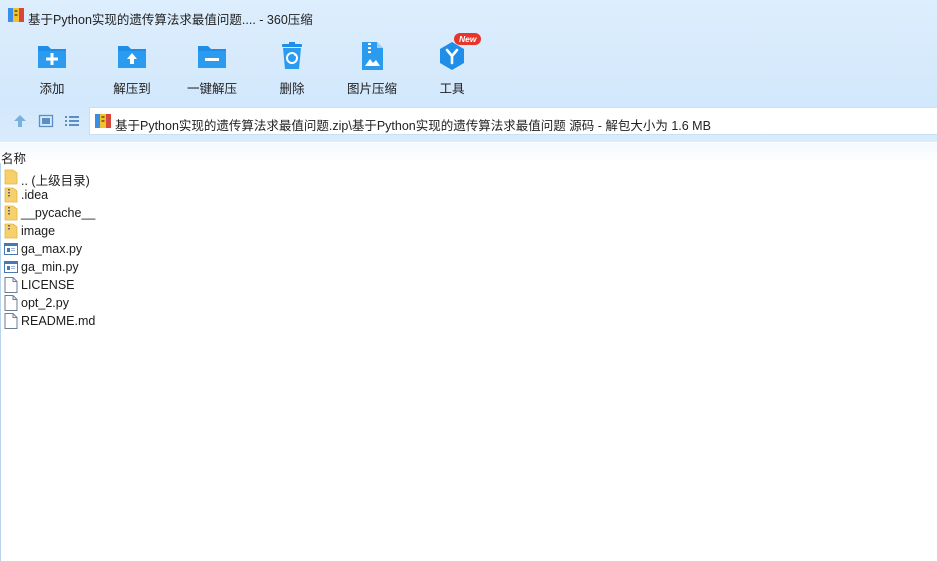 Image resolution: width=937 pixels, height=561 pixels. I want to click on column-header-name: 名称, so click(13, 157).